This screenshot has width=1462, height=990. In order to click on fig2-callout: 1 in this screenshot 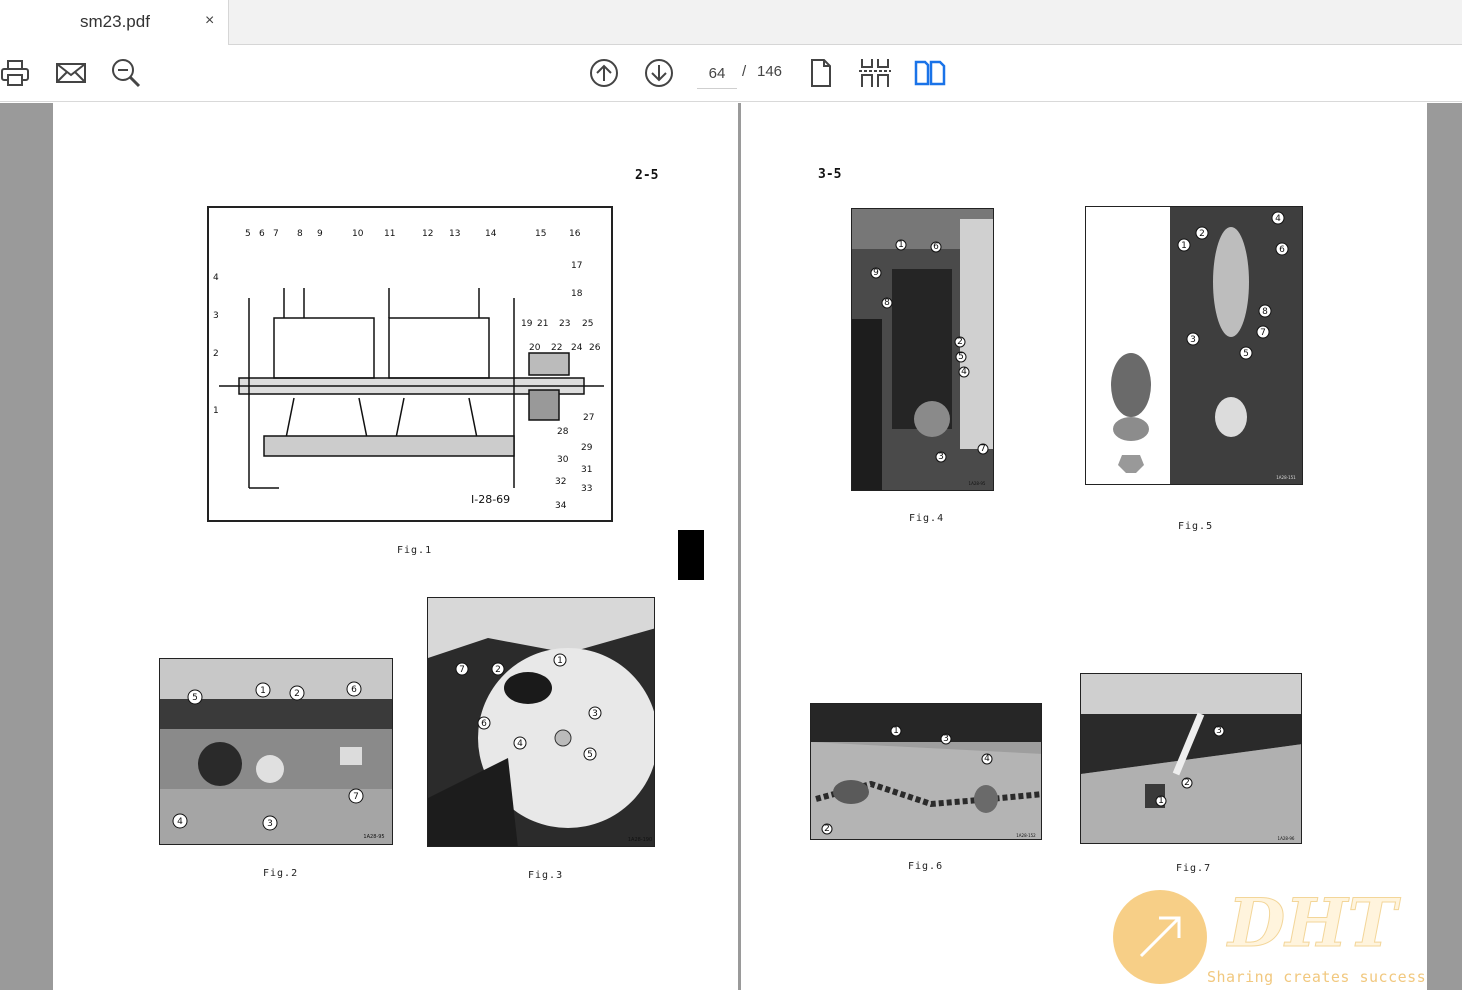, I will do `click(263, 691)`.